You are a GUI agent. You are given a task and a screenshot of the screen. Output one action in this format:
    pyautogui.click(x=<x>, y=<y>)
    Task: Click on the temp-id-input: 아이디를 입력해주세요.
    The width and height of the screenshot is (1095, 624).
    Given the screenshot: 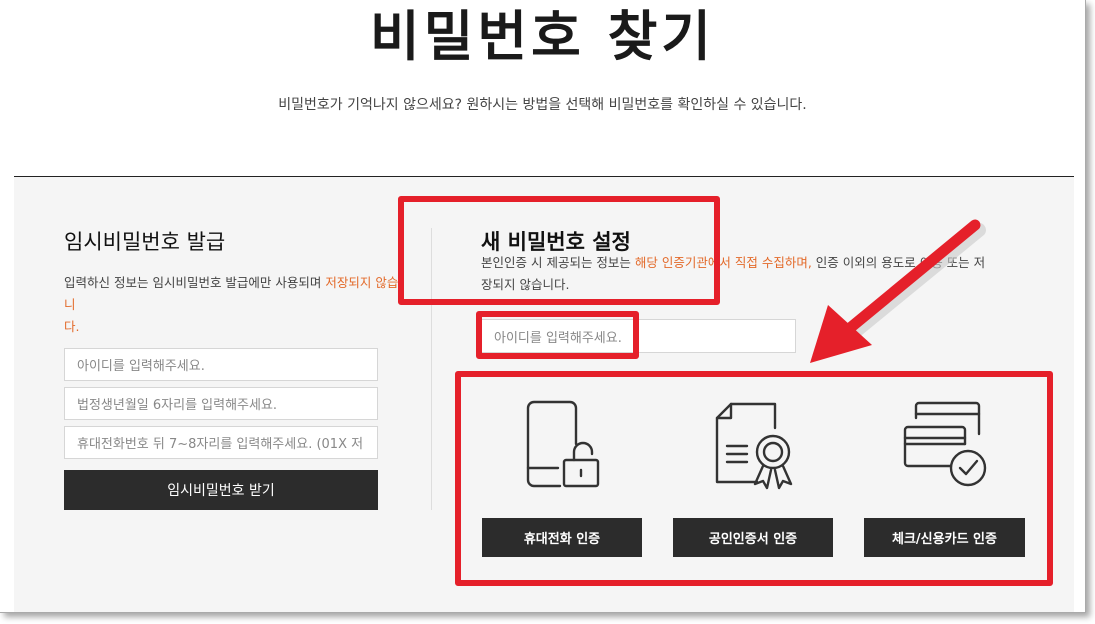 What is the action you would take?
    pyautogui.click(x=221, y=364)
    